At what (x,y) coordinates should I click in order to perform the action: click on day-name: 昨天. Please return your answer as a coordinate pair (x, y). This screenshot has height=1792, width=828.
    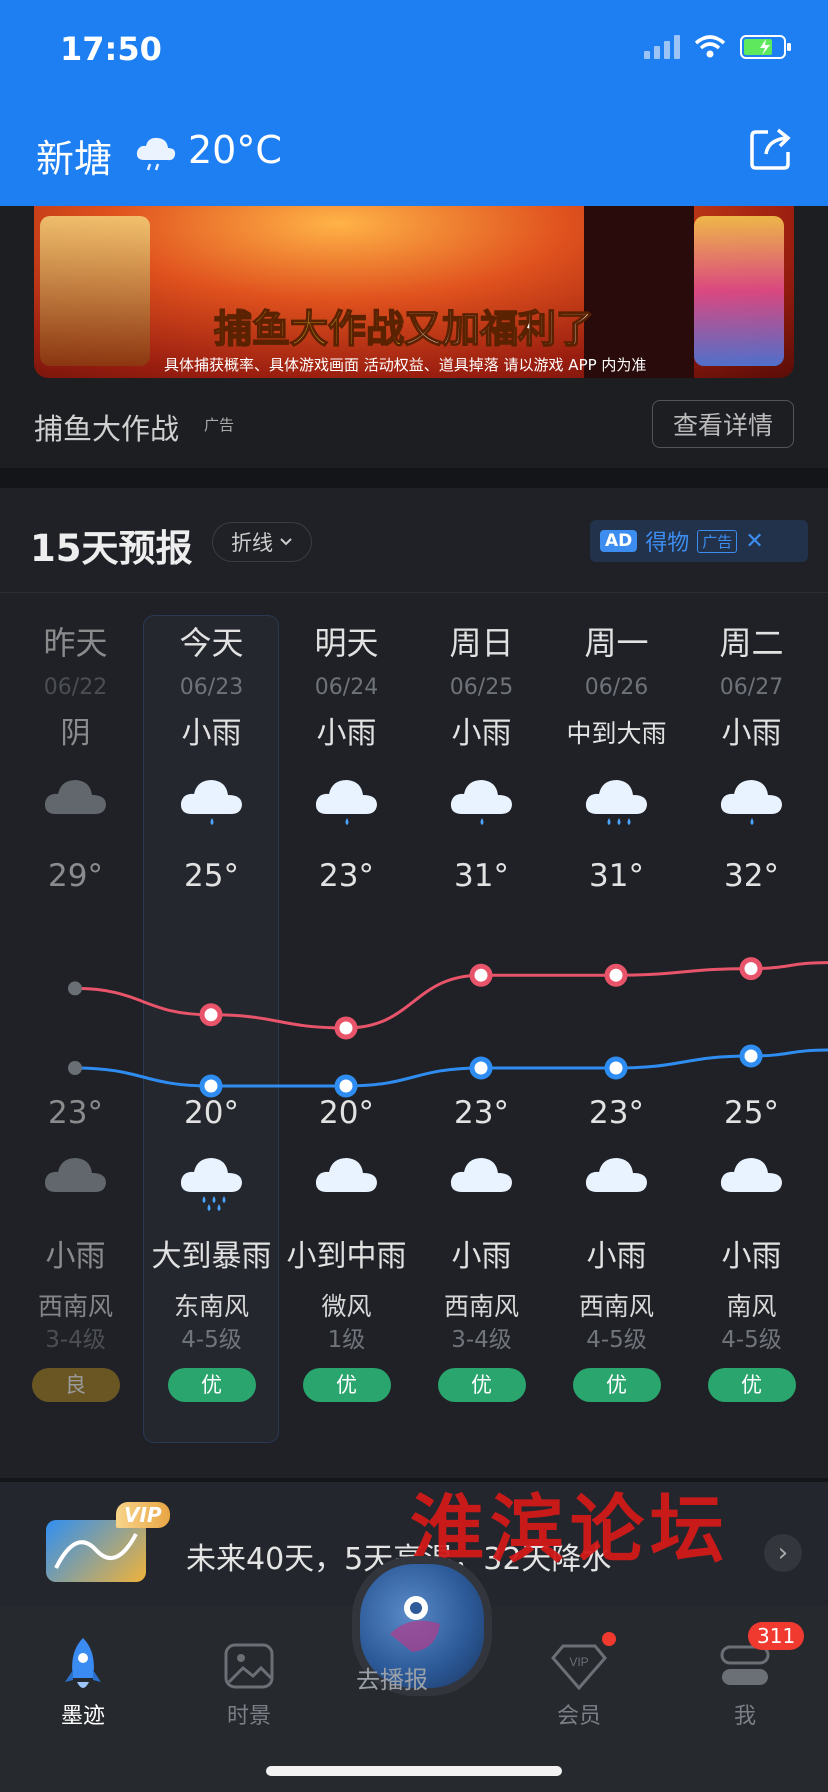
    Looking at the image, I should click on (75, 643).